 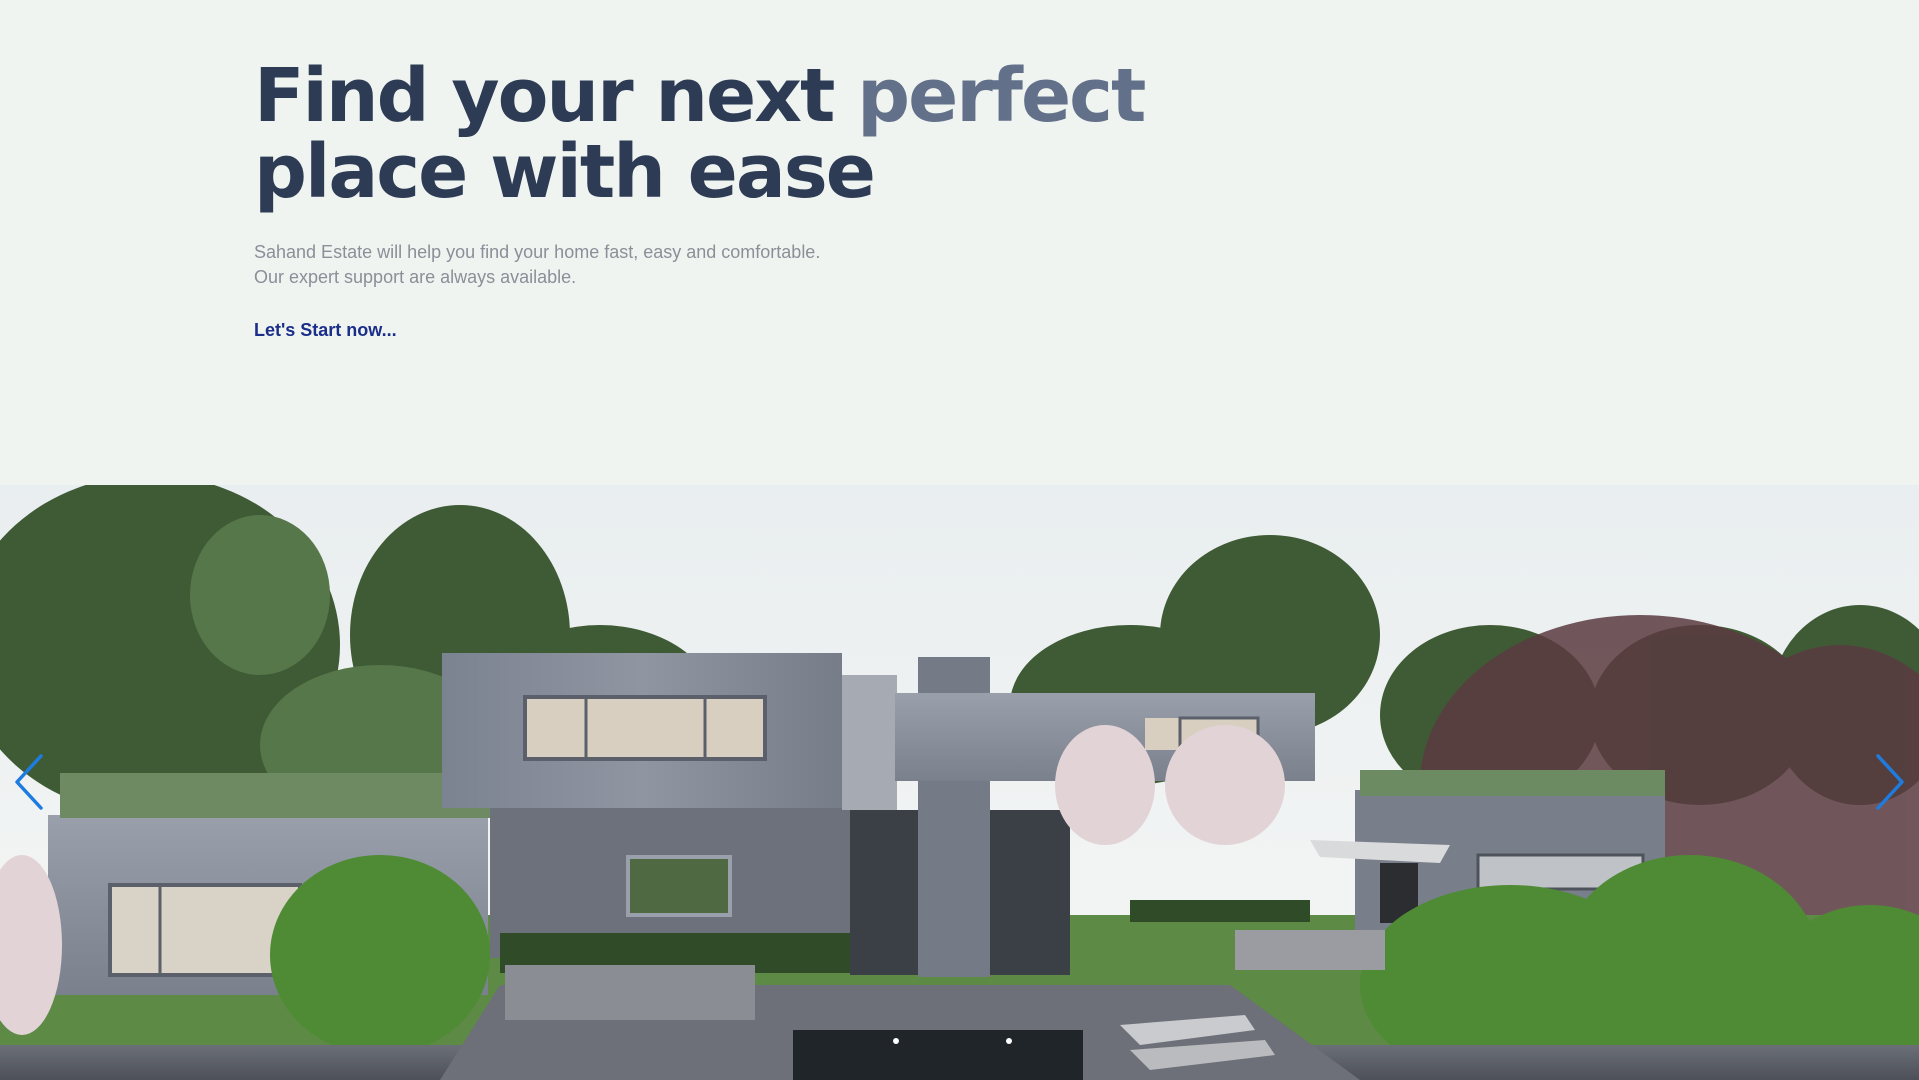 I want to click on chevron-left-icon, so click(x=29, y=782).